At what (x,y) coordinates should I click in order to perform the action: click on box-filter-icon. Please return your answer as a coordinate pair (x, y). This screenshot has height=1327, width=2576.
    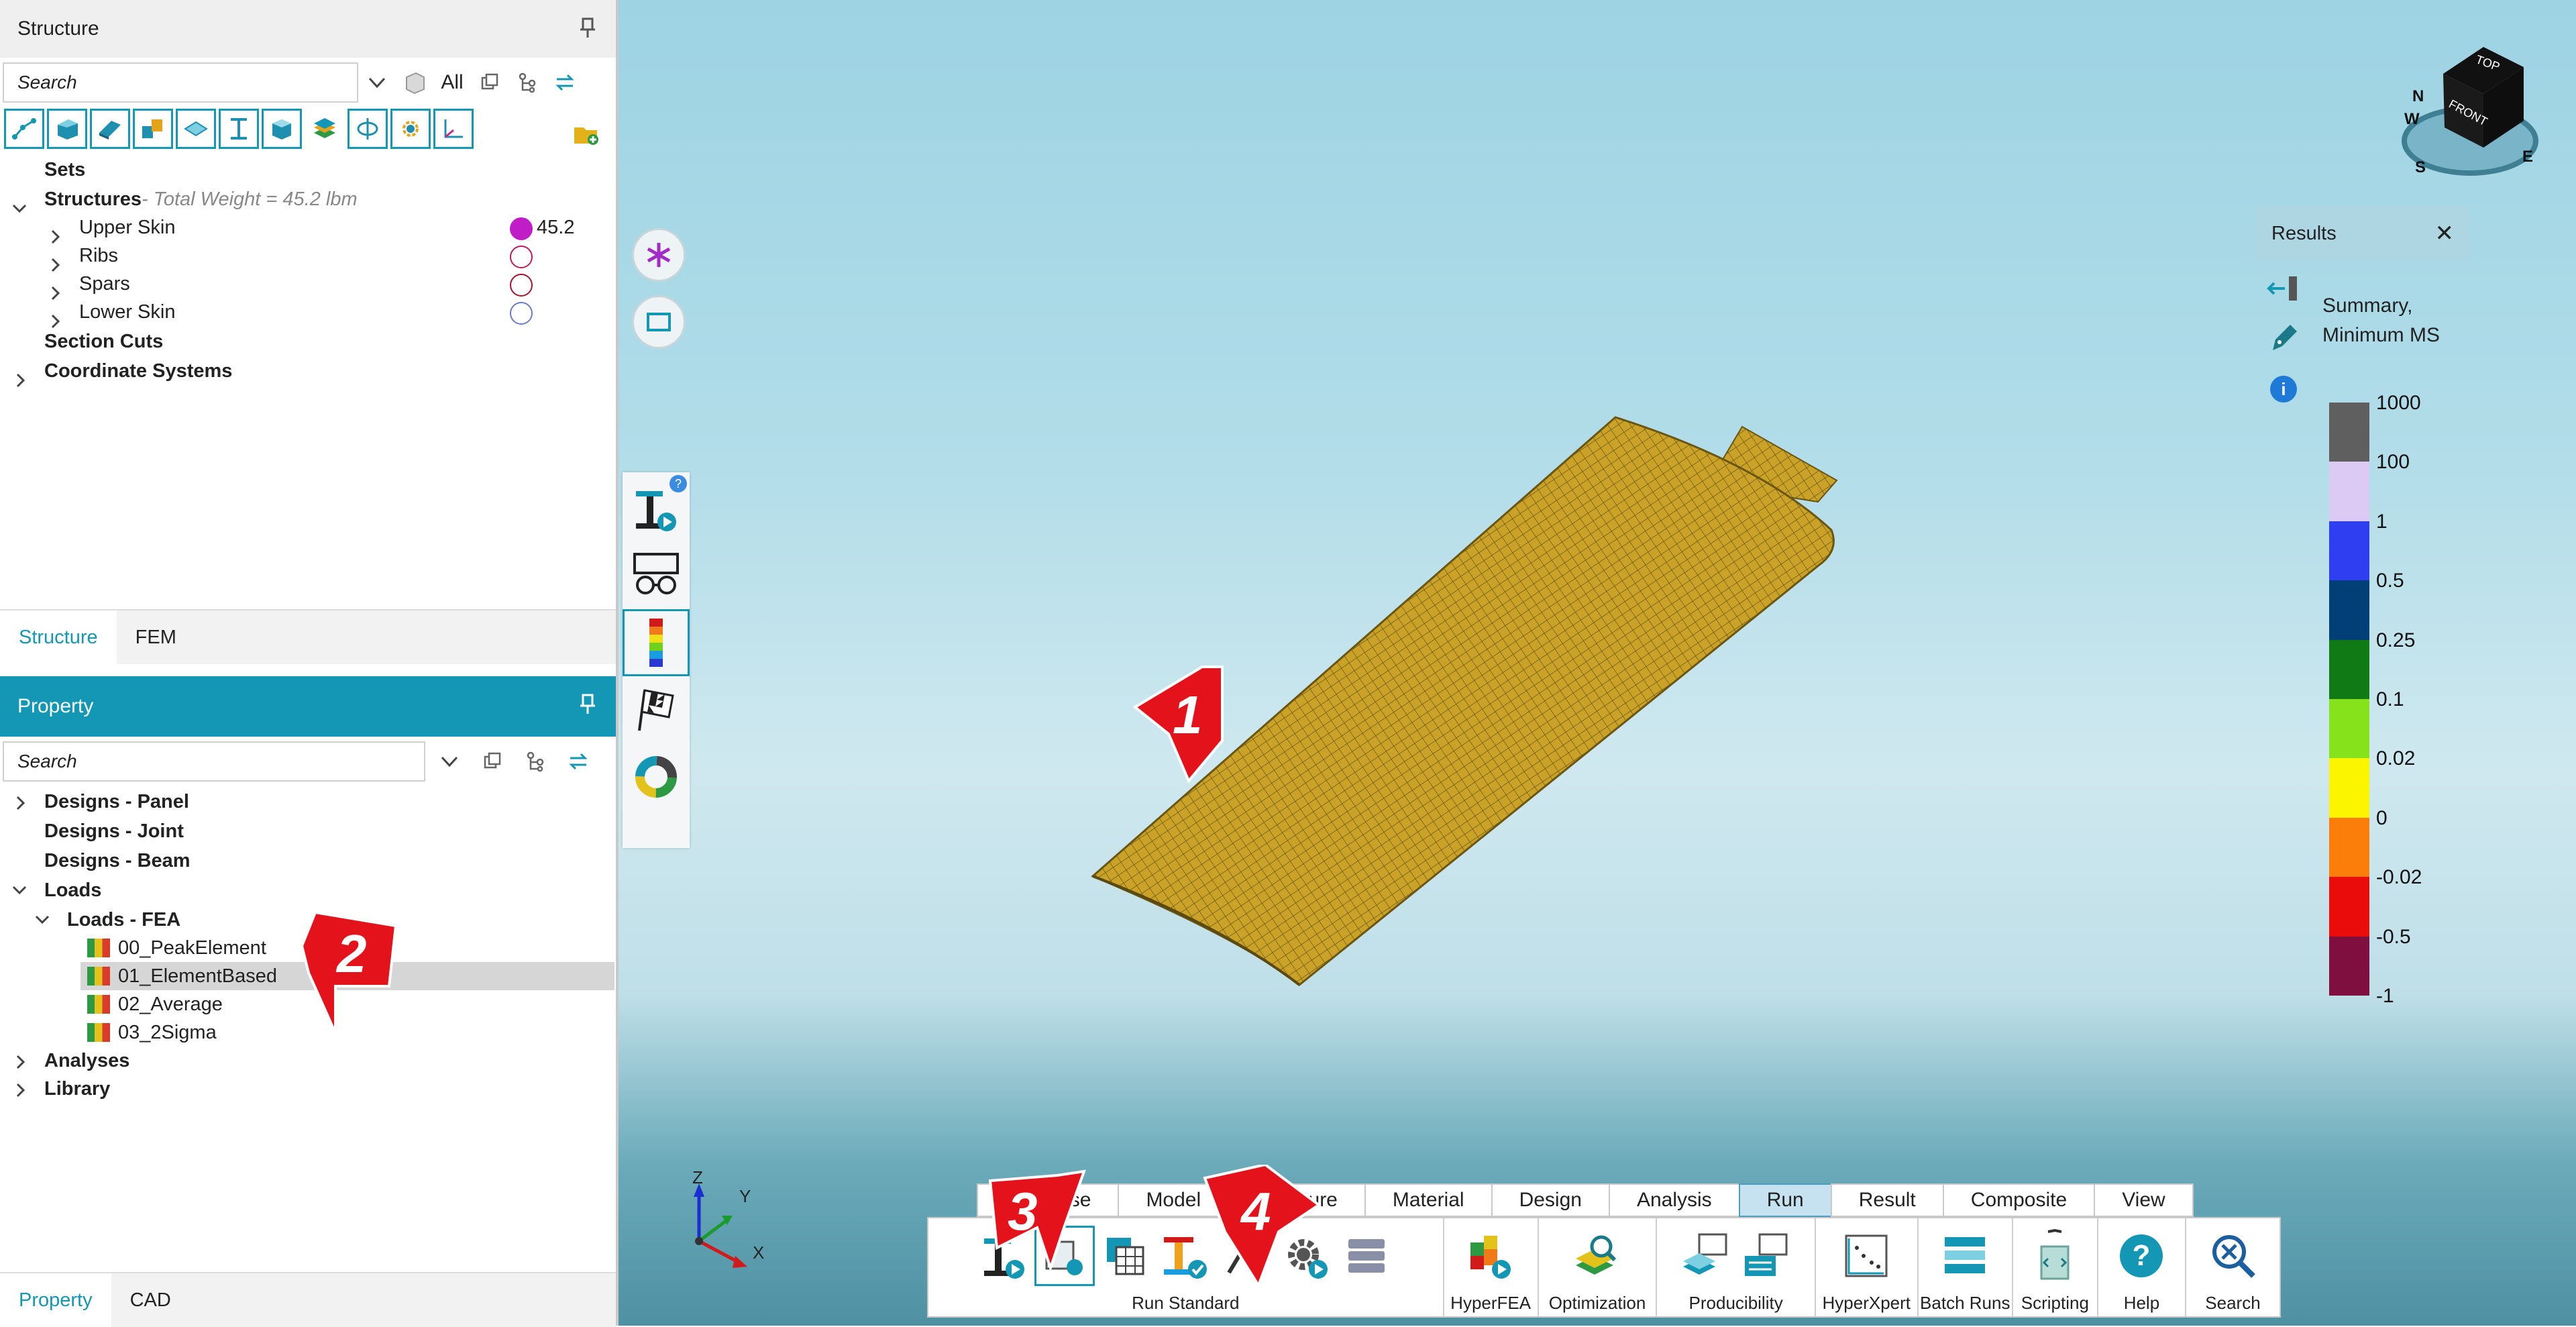
    Looking at the image, I should click on (282, 129).